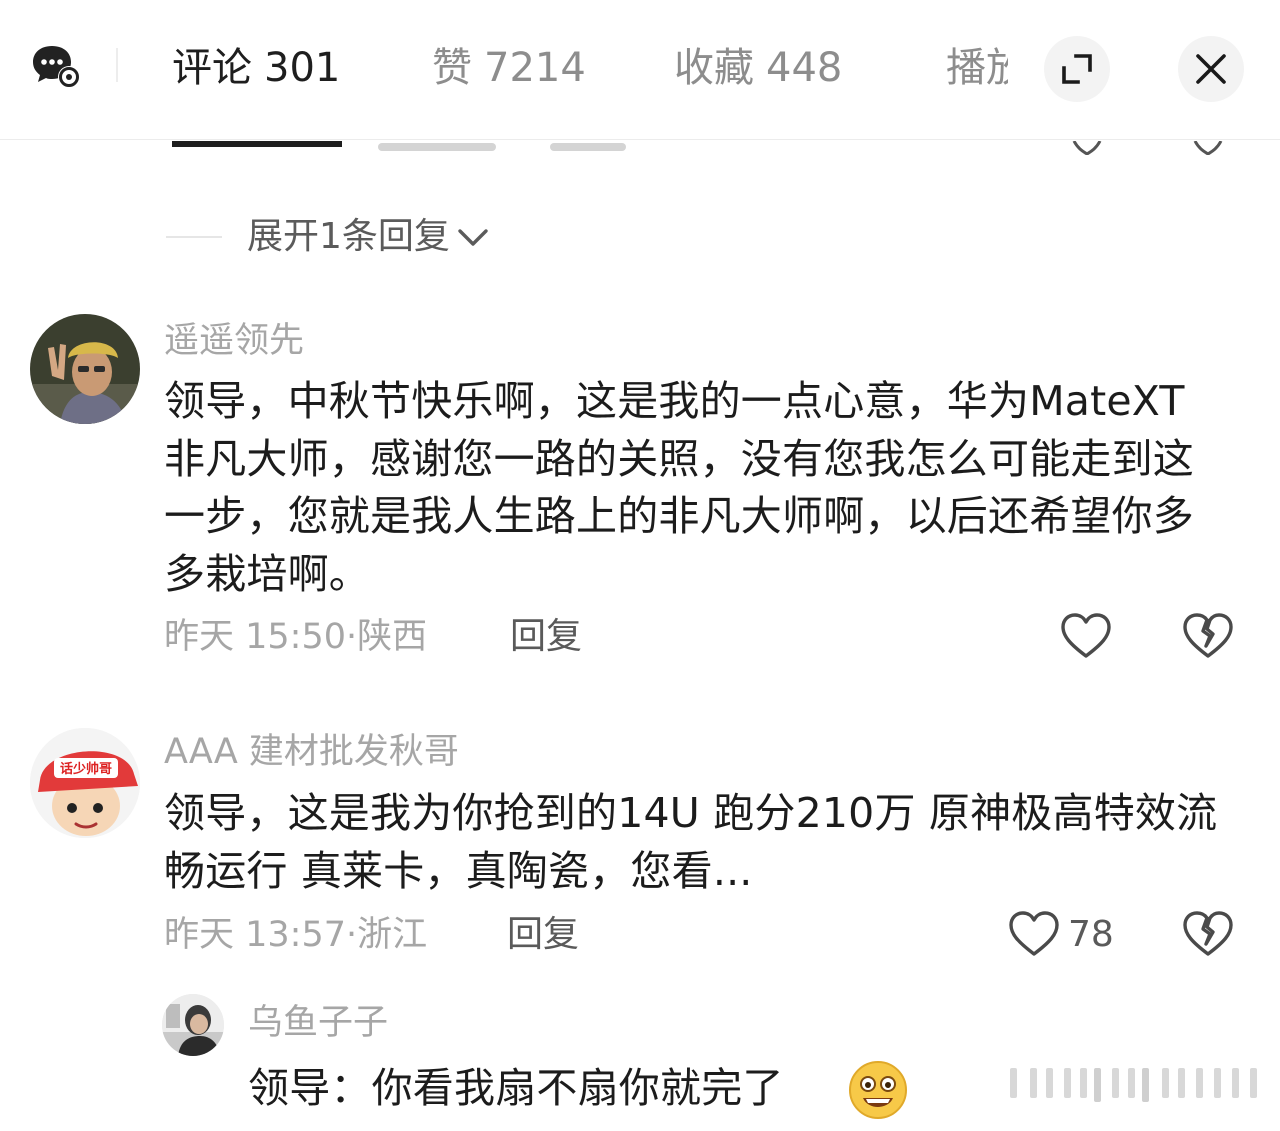 The width and height of the screenshot is (1280, 1131). I want to click on comment-username: AAA 建材批发秋哥, so click(311, 752).